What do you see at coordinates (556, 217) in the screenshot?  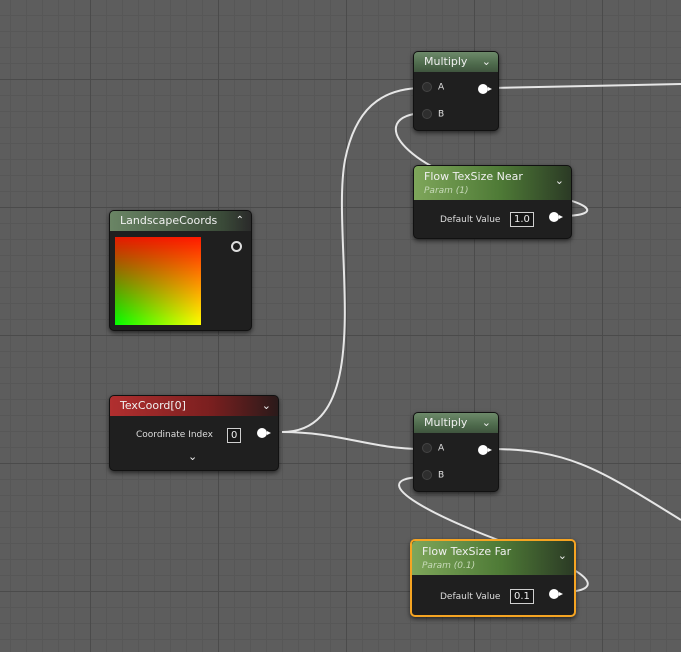 I see `flow-near-output-pin` at bounding box center [556, 217].